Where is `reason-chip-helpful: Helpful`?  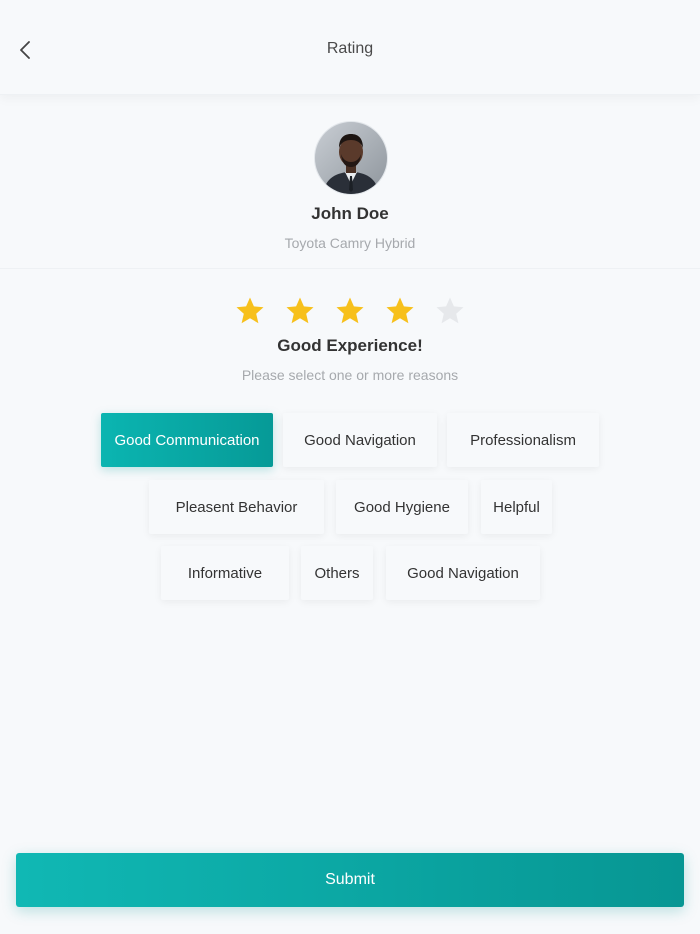
reason-chip-helpful: Helpful is located at coordinates (516, 507).